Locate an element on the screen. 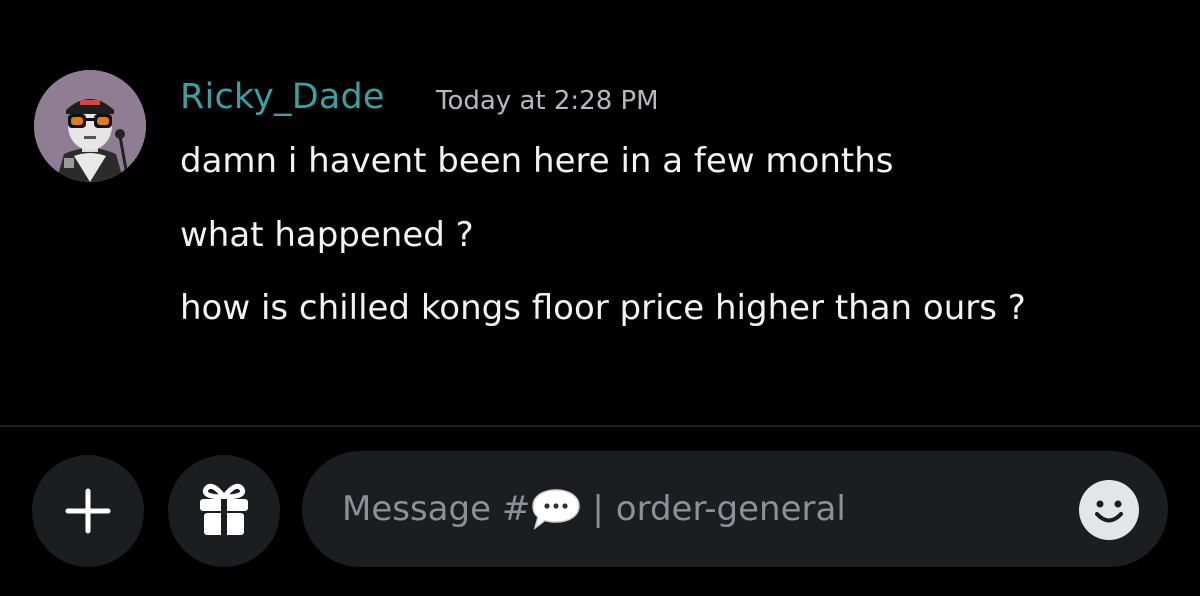 The width and height of the screenshot is (1200, 596). plus-icon is located at coordinates (88, 511).